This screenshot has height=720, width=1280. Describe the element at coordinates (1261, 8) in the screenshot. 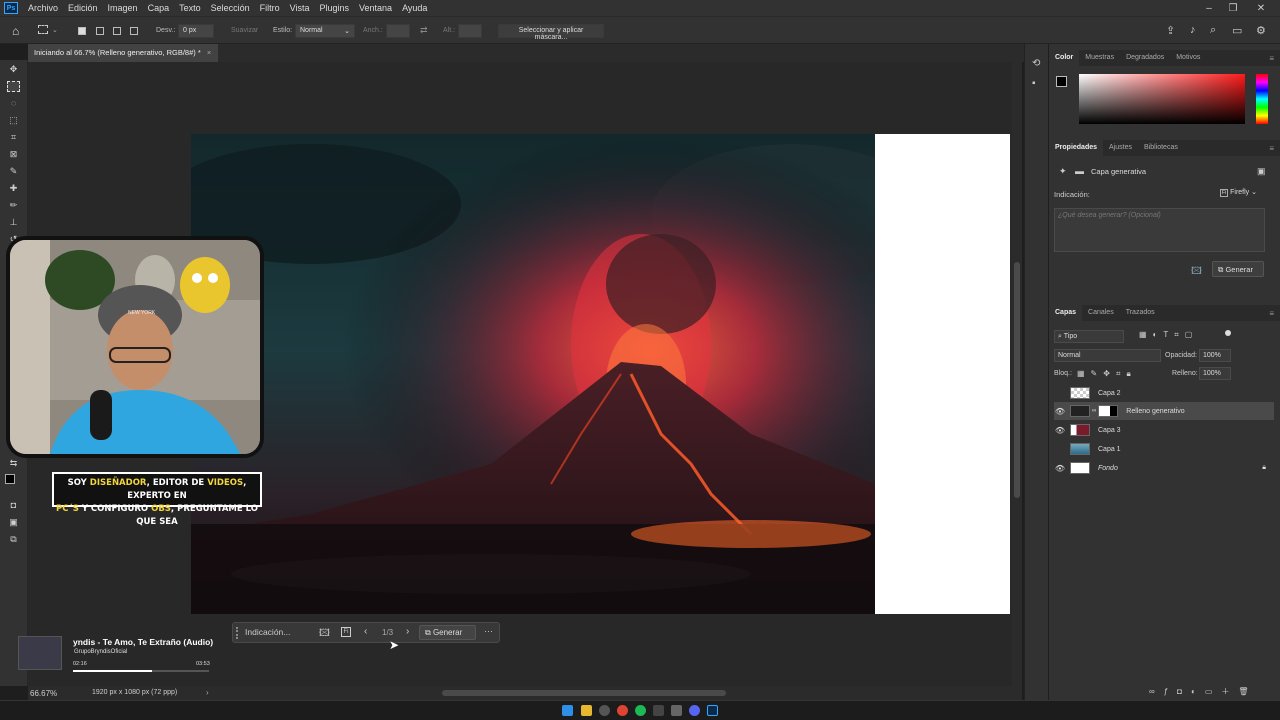

I see `close-icon: ✕` at that location.